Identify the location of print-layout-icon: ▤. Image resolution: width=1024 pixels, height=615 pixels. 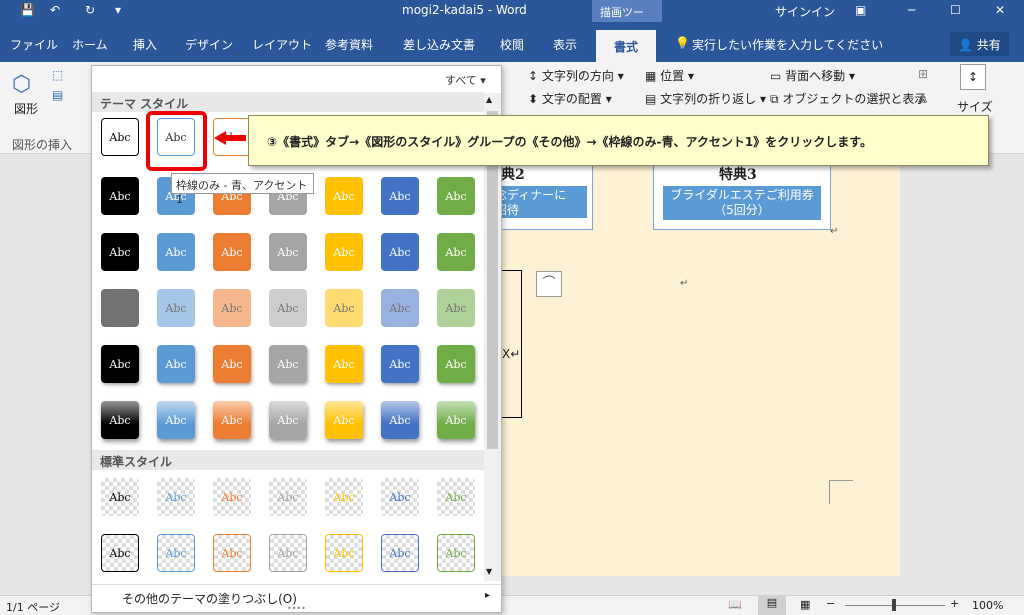
(772, 605).